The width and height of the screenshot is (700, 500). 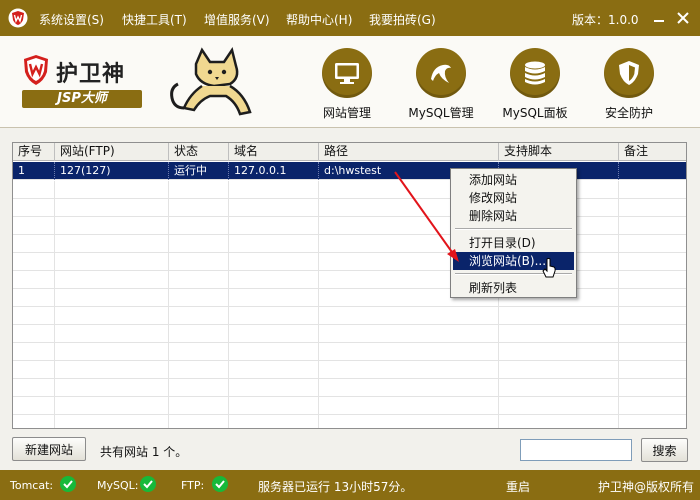 What do you see at coordinates (274, 152) in the screenshot?
I see `col-domain: 域名` at bounding box center [274, 152].